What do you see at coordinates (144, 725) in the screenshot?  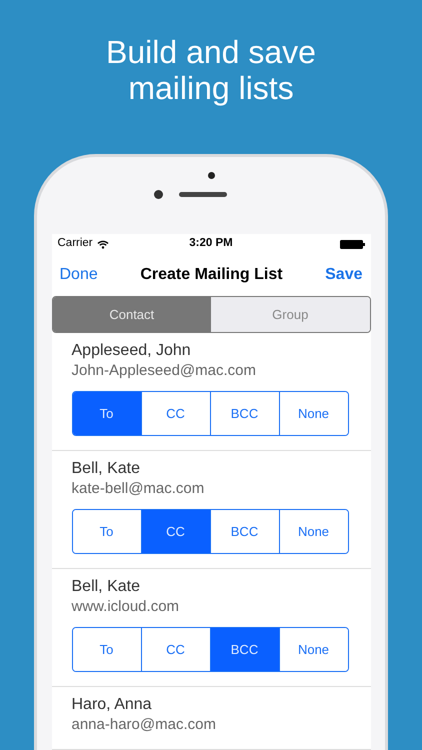 I see `contact-email: anna-haro@mac.com` at bounding box center [144, 725].